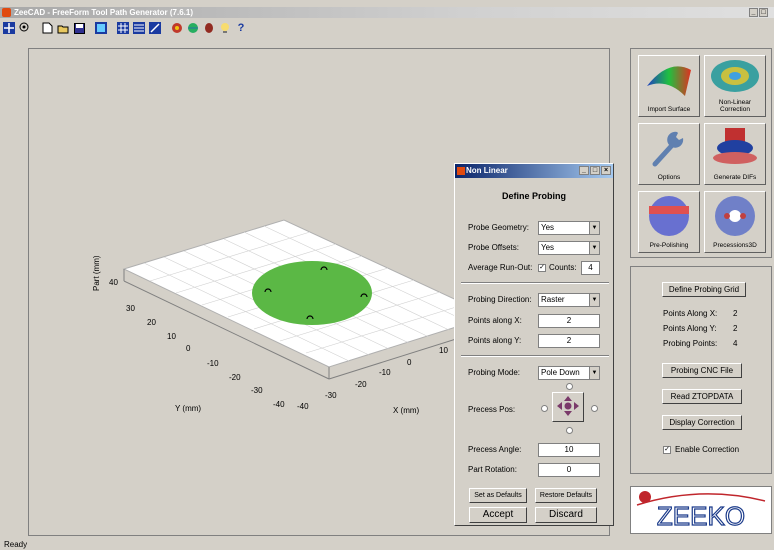 The image size is (774, 550). What do you see at coordinates (461, 171) in the screenshot?
I see `app-icon` at bounding box center [461, 171].